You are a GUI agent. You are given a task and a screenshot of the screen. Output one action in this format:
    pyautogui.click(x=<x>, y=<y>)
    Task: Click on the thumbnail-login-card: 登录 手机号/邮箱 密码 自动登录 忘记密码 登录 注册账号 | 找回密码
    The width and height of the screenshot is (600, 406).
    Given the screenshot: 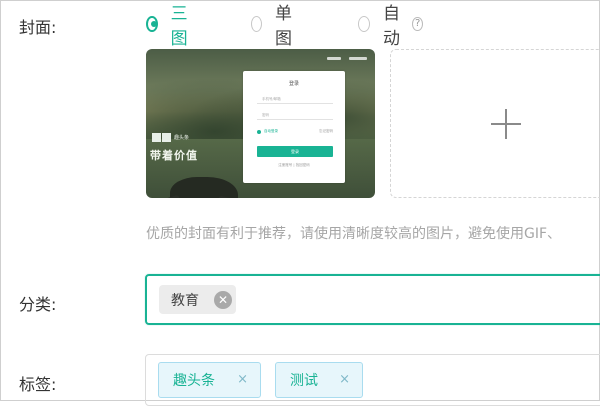 What is the action you would take?
    pyautogui.click(x=294, y=127)
    